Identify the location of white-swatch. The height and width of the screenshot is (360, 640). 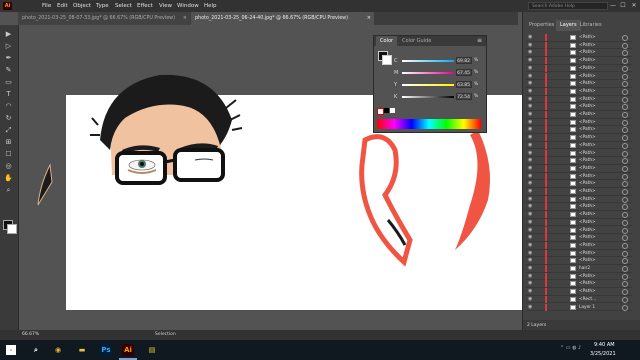
(392, 110).